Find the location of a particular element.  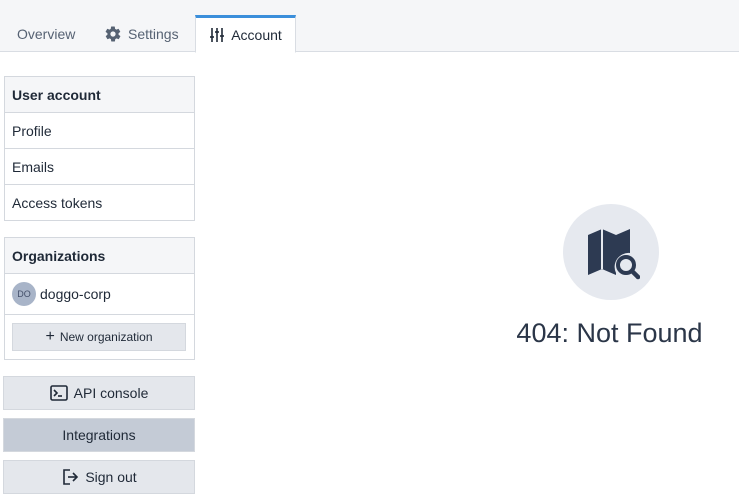

tab-account: Account is located at coordinates (245, 34).